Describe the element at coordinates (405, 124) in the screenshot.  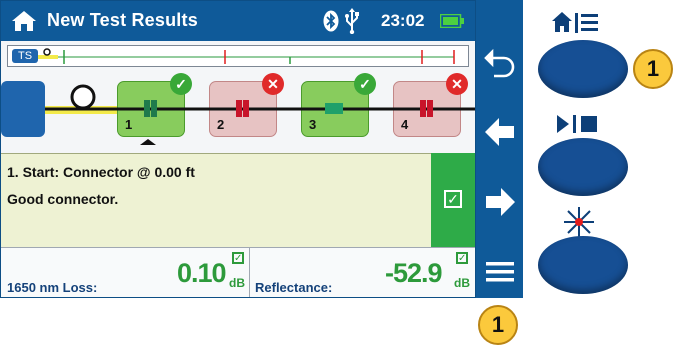
I see `event-number: 4` at that location.